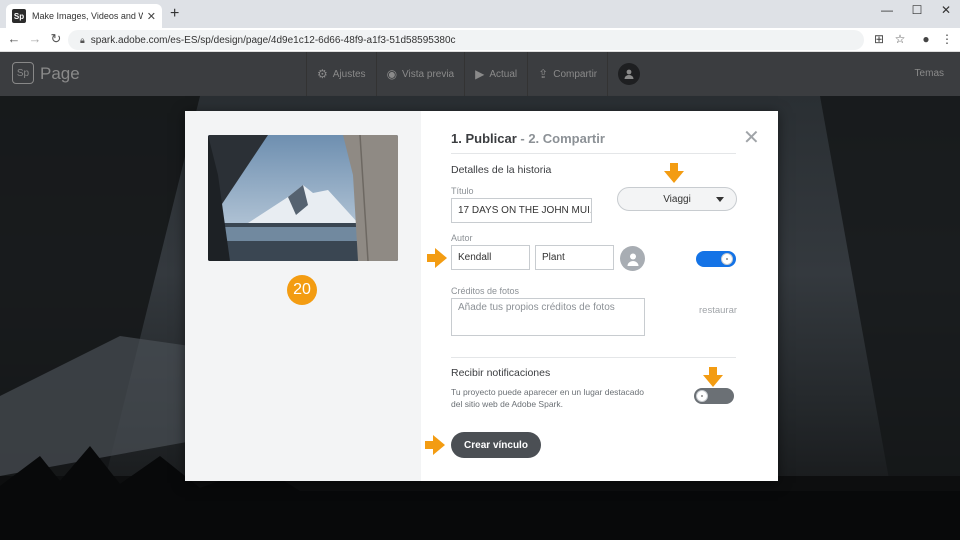 This screenshot has height=540, width=960. Describe the element at coordinates (322, 74) in the screenshot. I see `gear-icon: ⚙` at that location.